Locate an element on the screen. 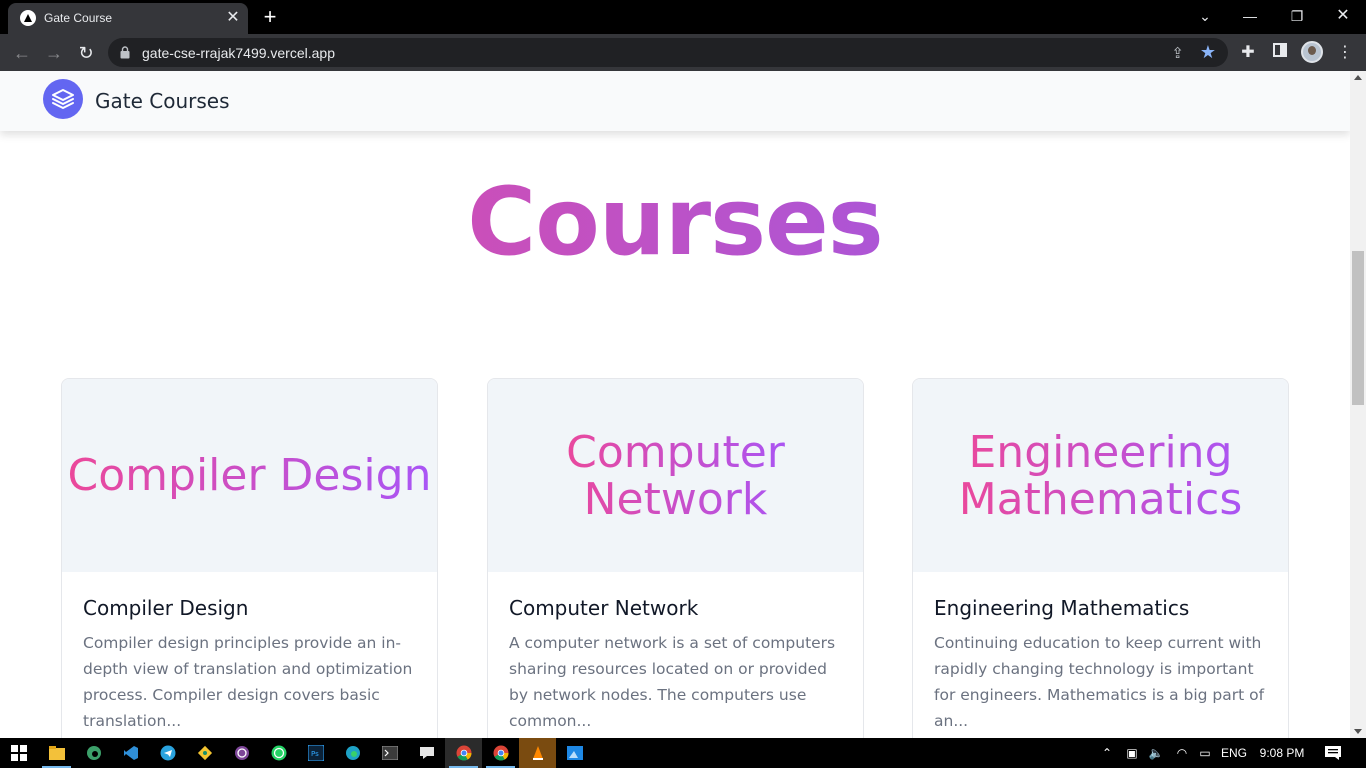  reload-icon: ↻ is located at coordinates (86, 53).